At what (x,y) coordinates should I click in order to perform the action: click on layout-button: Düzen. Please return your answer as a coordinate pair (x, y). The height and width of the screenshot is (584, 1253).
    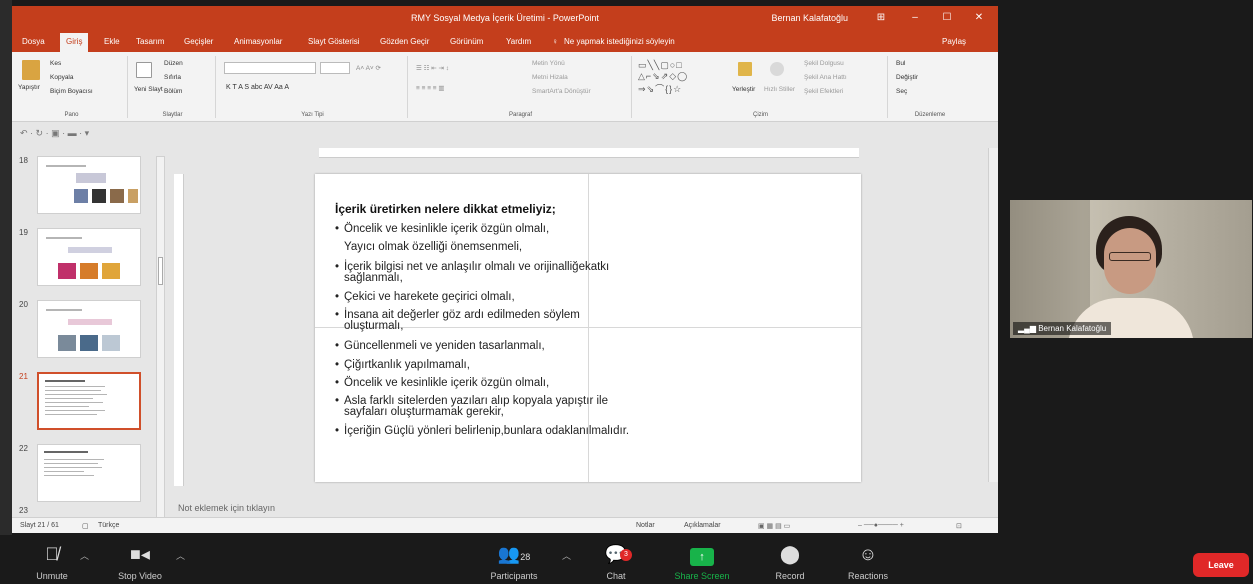
    Looking at the image, I should click on (173, 63).